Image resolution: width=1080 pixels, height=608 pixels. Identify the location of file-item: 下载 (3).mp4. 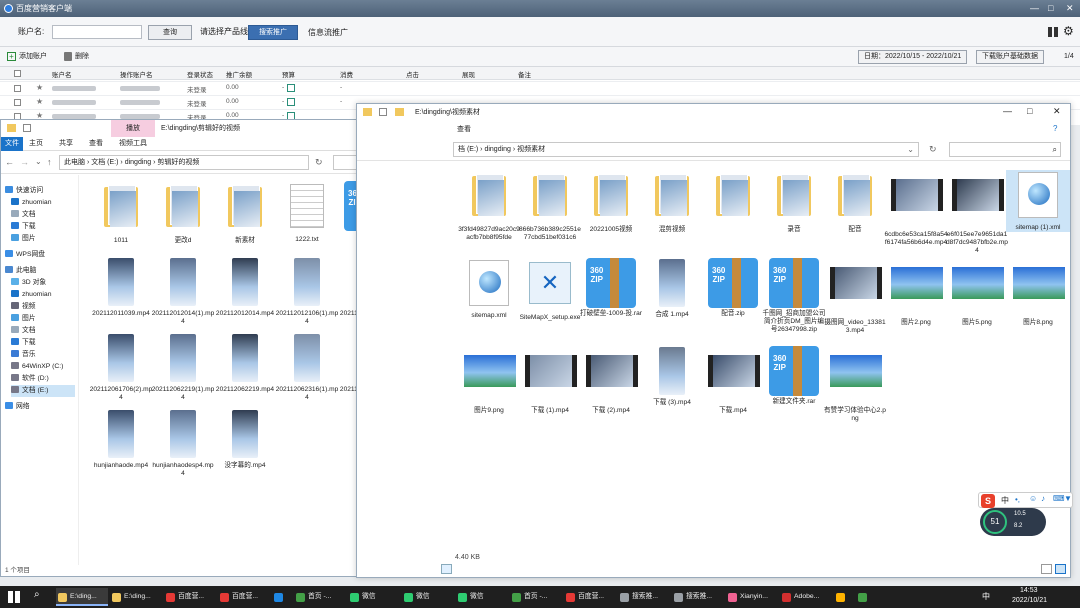
(672, 376).